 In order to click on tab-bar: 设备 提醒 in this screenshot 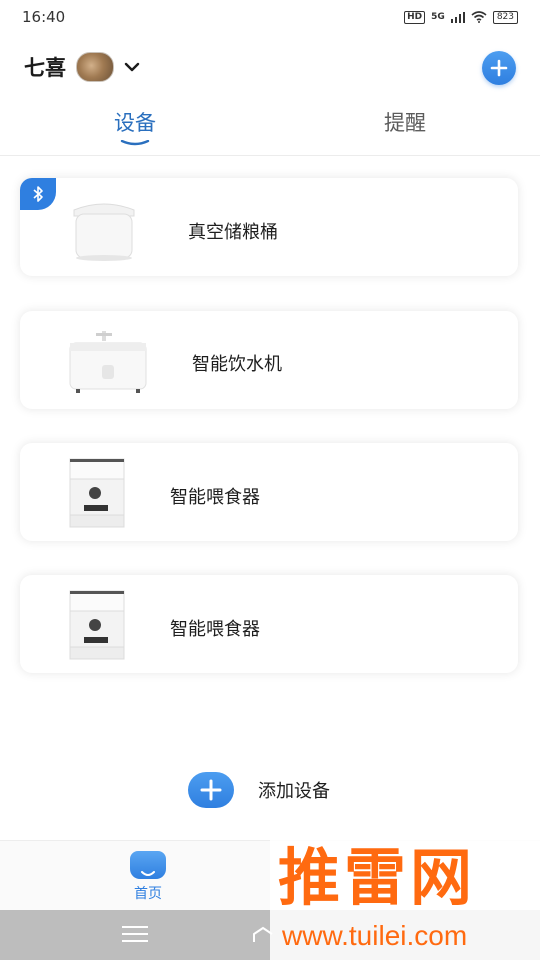, I will do `click(270, 128)`.